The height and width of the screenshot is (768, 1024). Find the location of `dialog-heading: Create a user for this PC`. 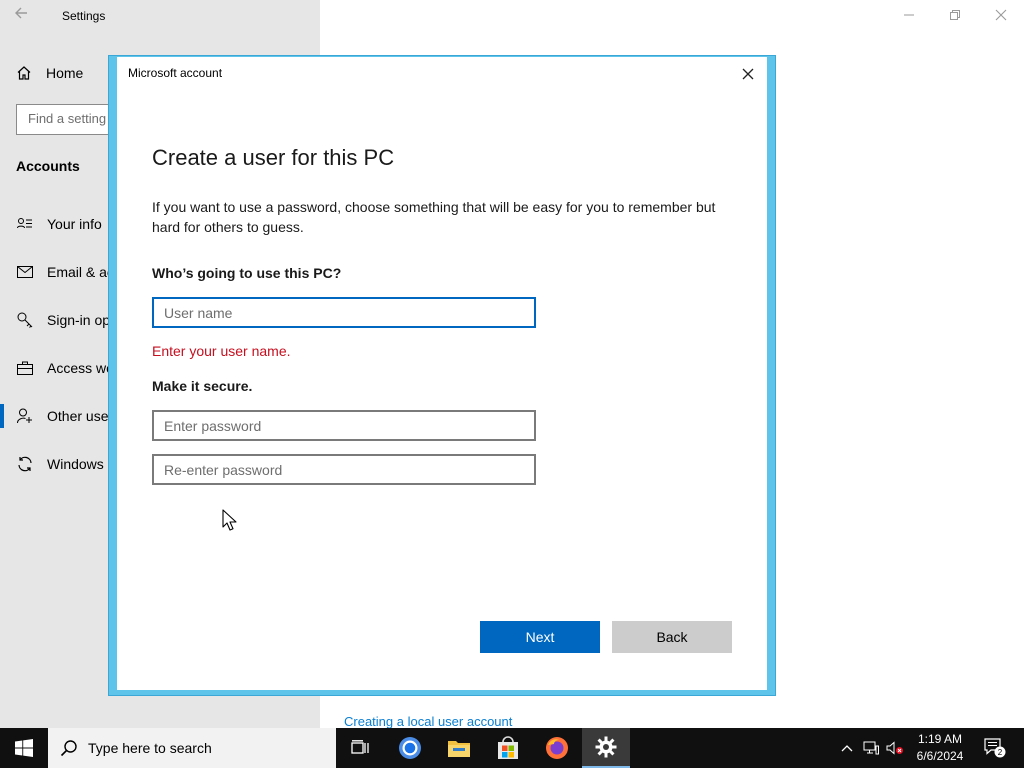

dialog-heading: Create a user for this PC is located at coordinates (273, 157).